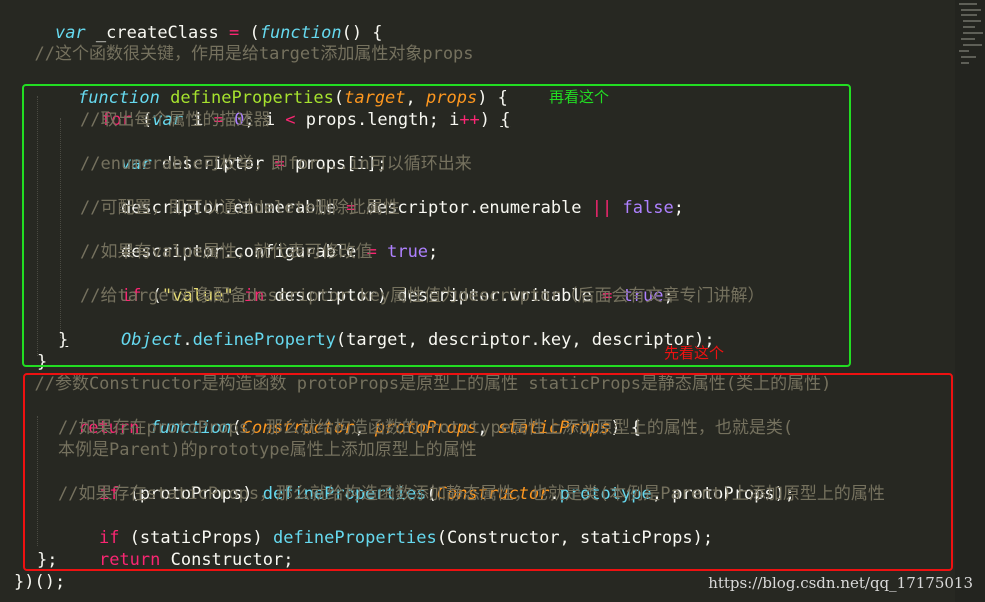  Describe the element at coordinates (694, 353) in the screenshot. I see `red-annotation-label: 先看这个` at that location.